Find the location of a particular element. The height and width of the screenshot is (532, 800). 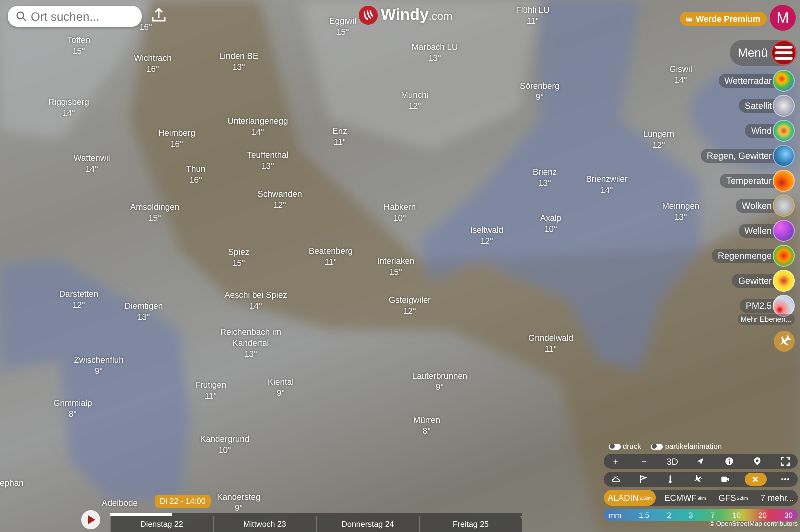

place-name: Diemtigen is located at coordinates (144, 306).